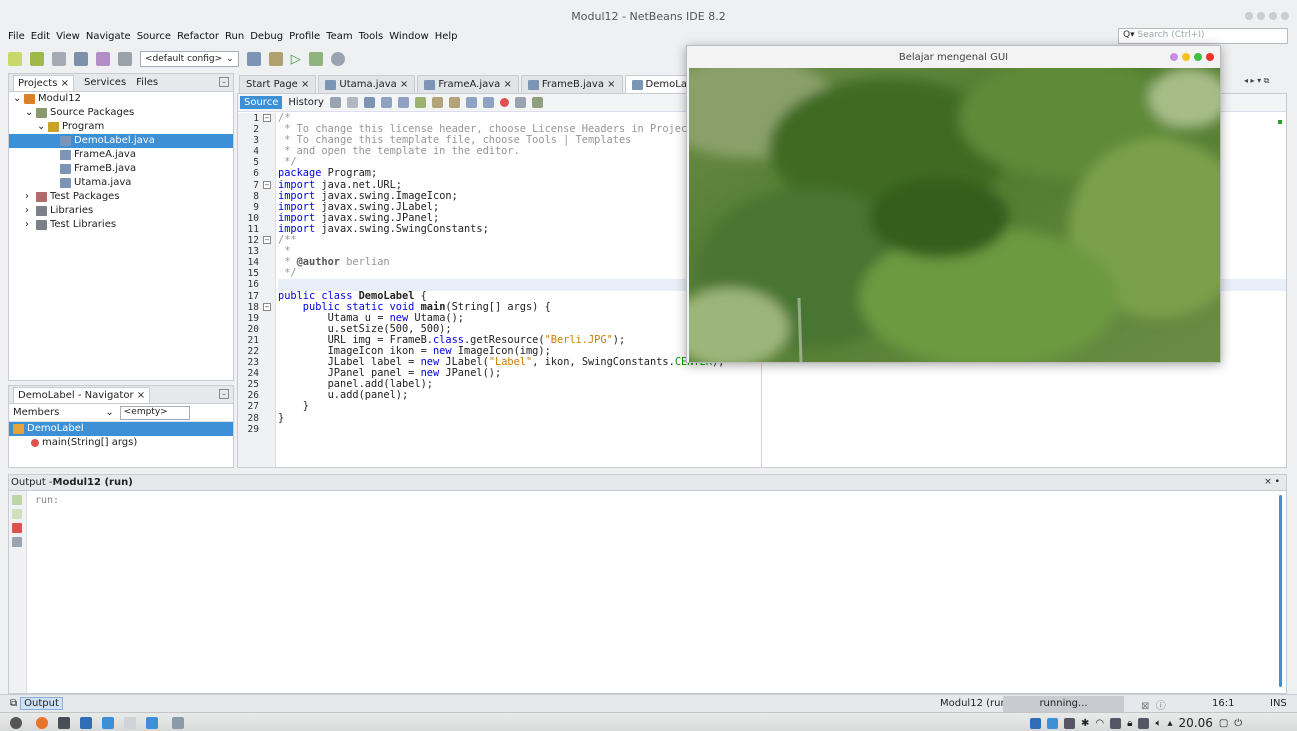  What do you see at coordinates (278, 84) in the screenshot?
I see `editor-tab: Start Page ×` at bounding box center [278, 84].